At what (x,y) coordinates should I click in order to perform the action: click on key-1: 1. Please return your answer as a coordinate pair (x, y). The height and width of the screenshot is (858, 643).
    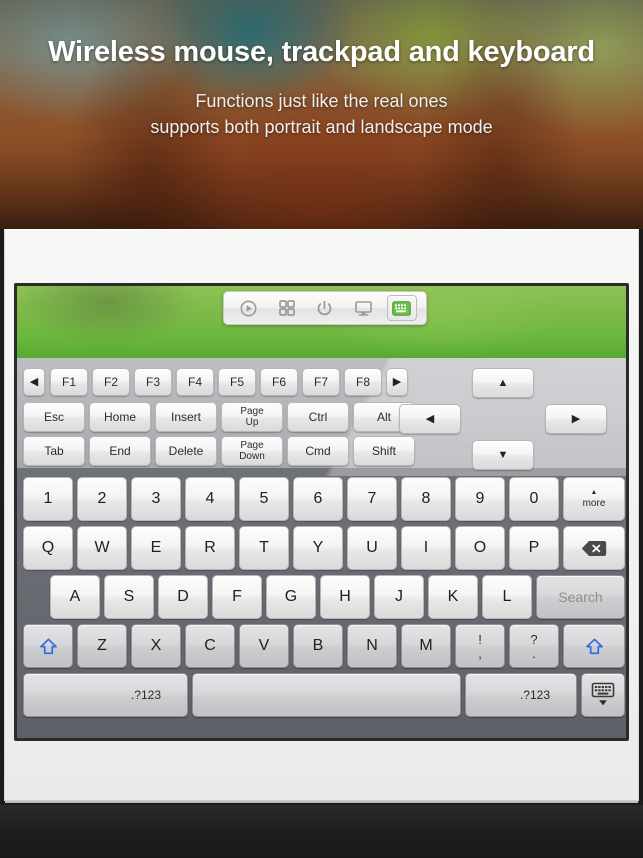
    Looking at the image, I should click on (48, 499).